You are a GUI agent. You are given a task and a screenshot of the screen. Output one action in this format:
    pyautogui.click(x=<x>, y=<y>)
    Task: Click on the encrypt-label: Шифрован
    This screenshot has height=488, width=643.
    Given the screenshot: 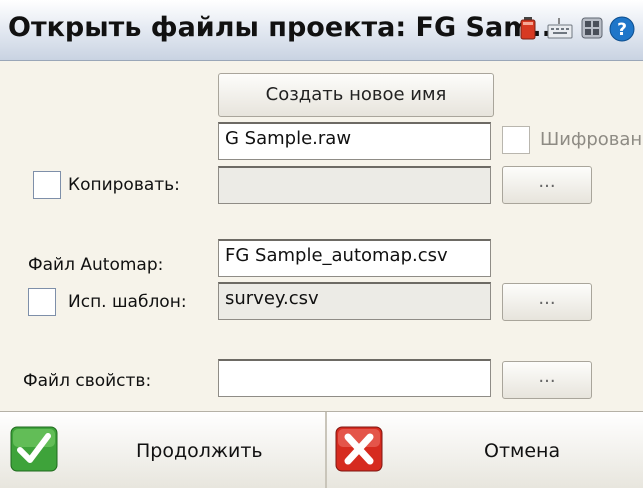 What is the action you would take?
    pyautogui.click(x=591, y=139)
    